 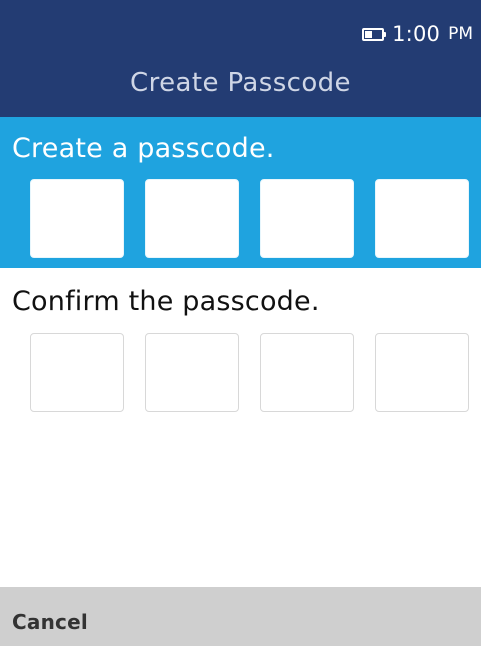 What do you see at coordinates (307, 372) in the screenshot?
I see `confirm-digit-3-input` at bounding box center [307, 372].